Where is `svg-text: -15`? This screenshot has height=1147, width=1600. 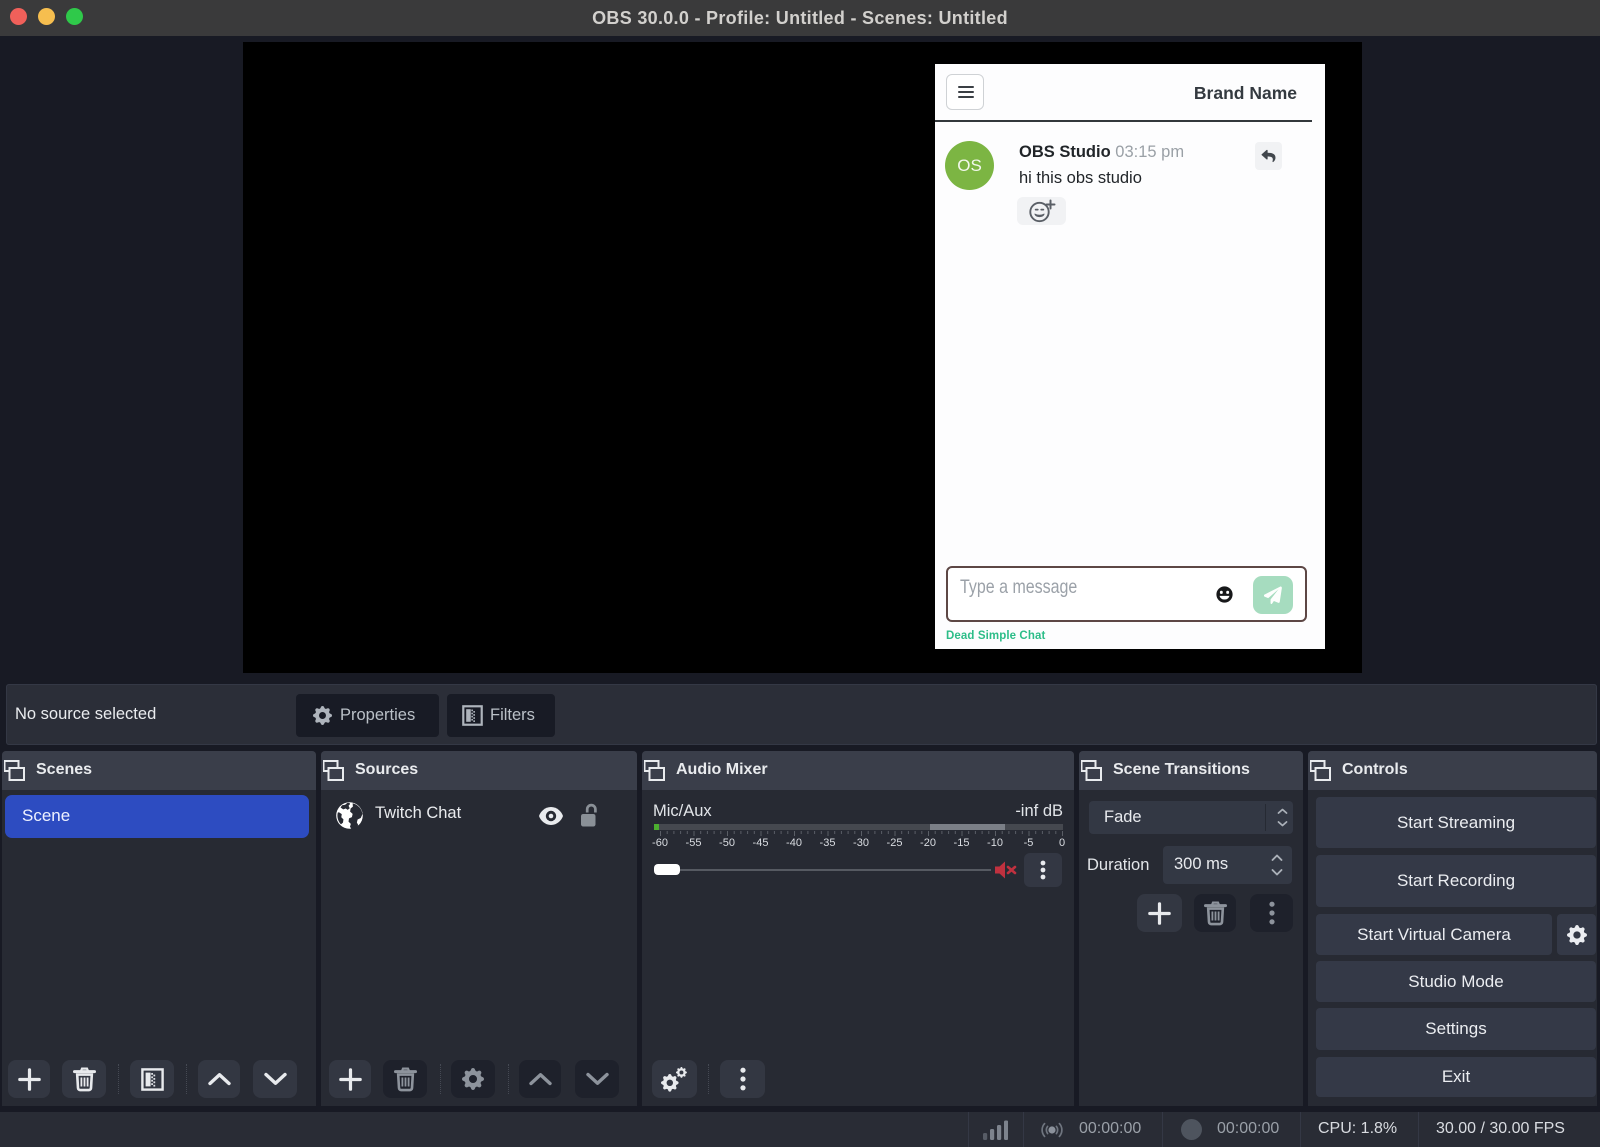 svg-text: -15 is located at coordinates (962, 843).